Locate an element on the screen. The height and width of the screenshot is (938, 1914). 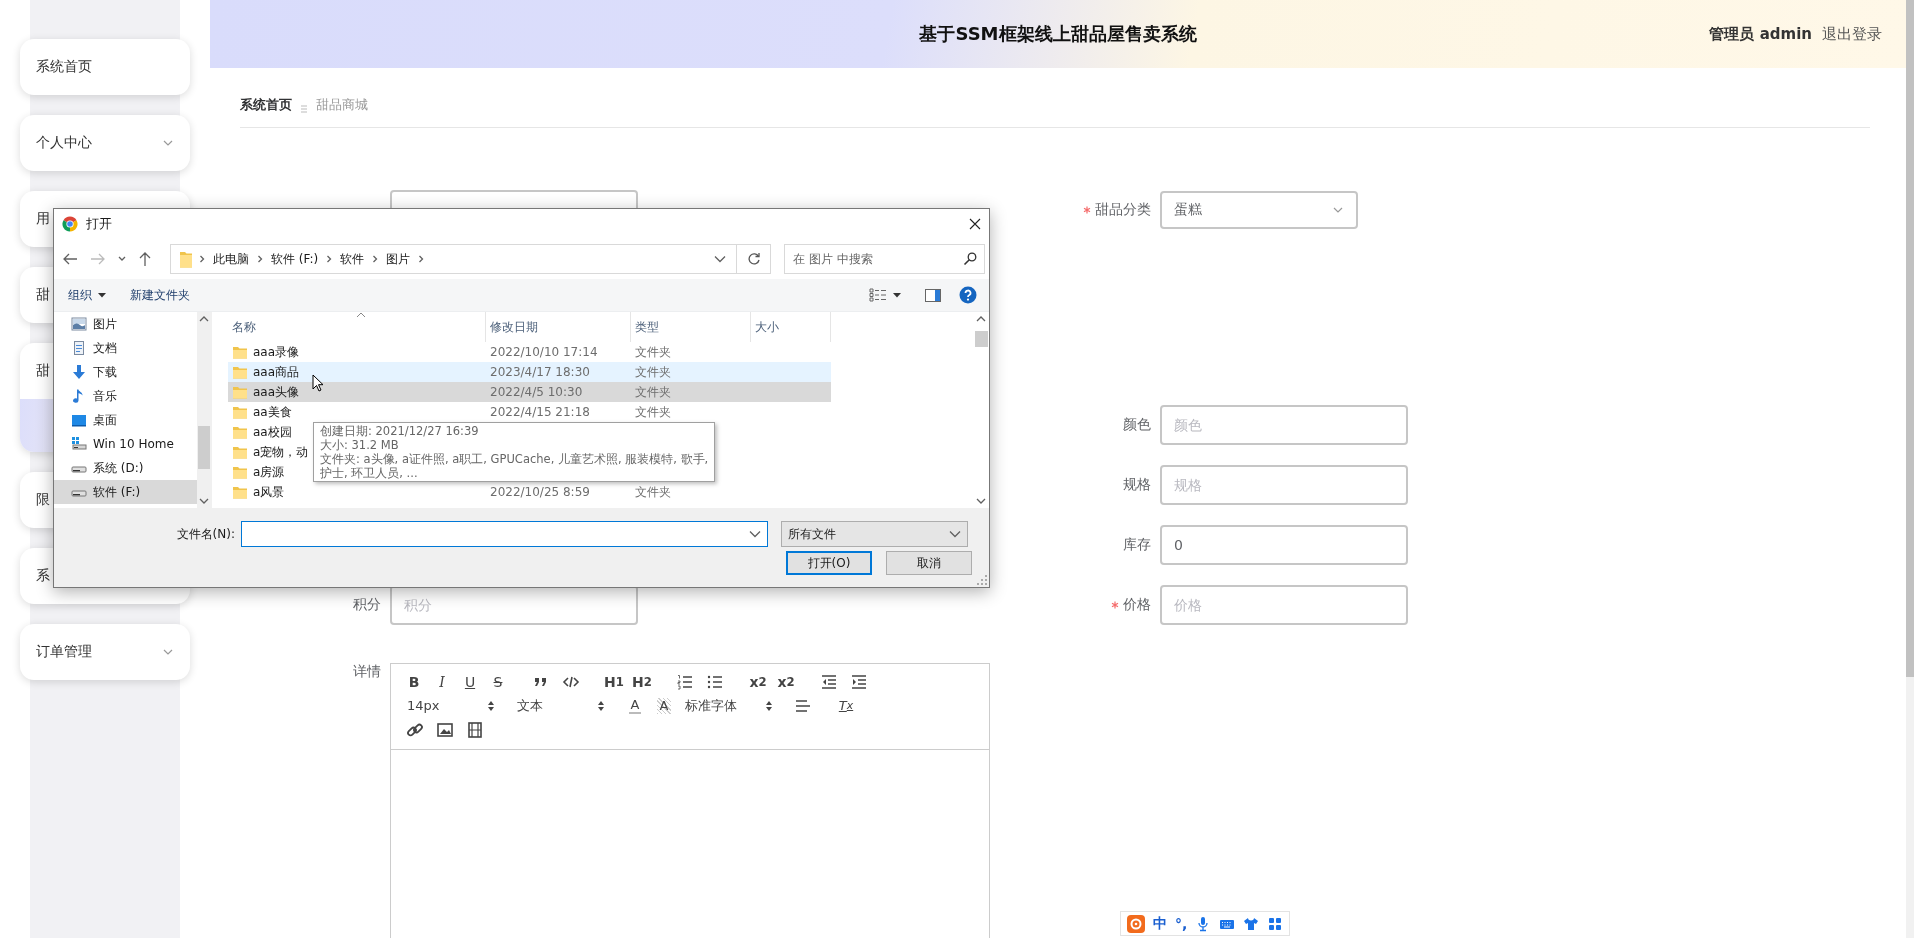
tooltip-line: 创建日期: 2021/12/27 16:39 is located at coordinates (400, 431).